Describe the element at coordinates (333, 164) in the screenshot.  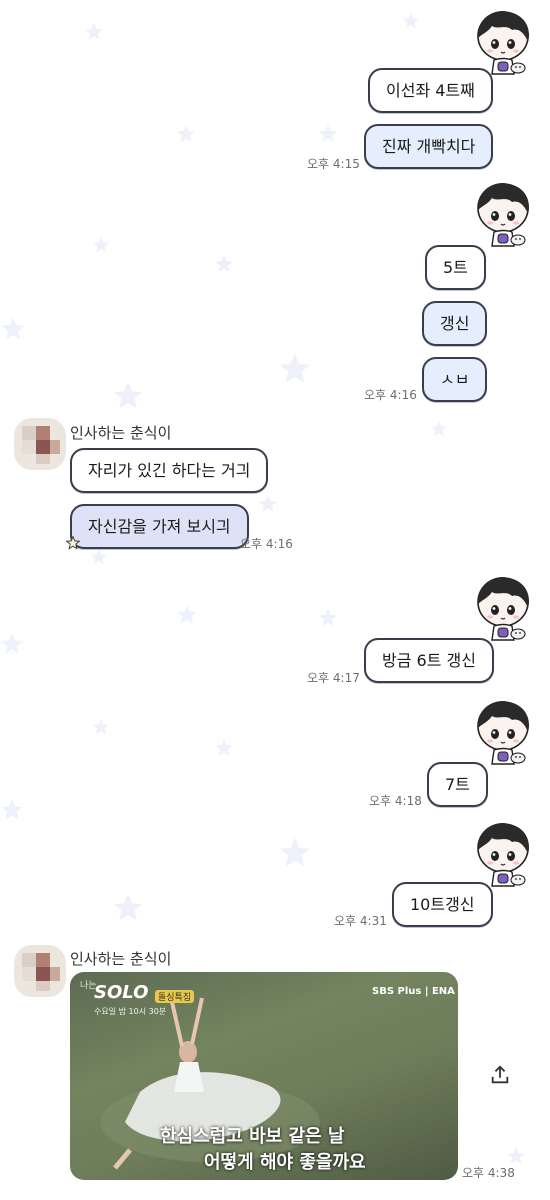
I see `timestamp: 오후 4:15` at that location.